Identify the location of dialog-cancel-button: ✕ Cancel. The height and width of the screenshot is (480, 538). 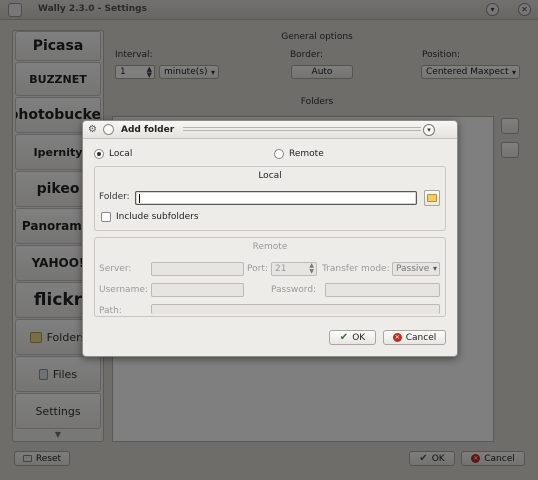
(414, 337).